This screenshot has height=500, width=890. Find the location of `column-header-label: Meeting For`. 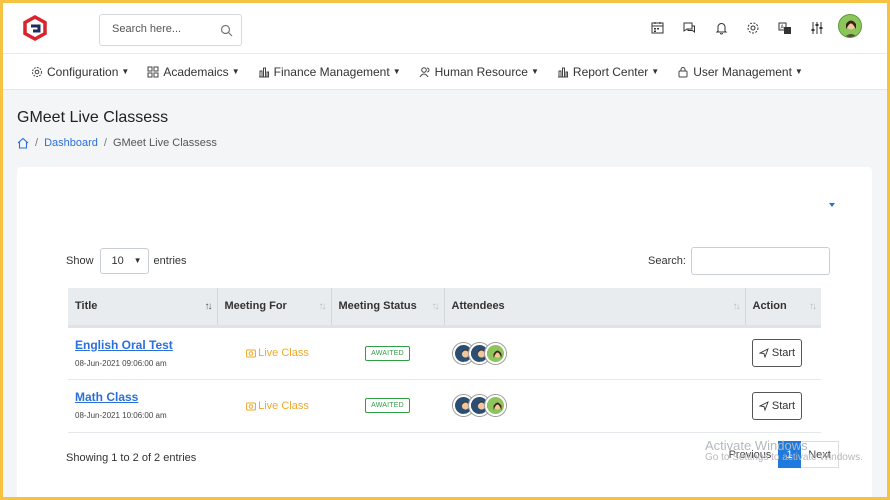

column-header-label: Meeting For is located at coordinates (255, 306).